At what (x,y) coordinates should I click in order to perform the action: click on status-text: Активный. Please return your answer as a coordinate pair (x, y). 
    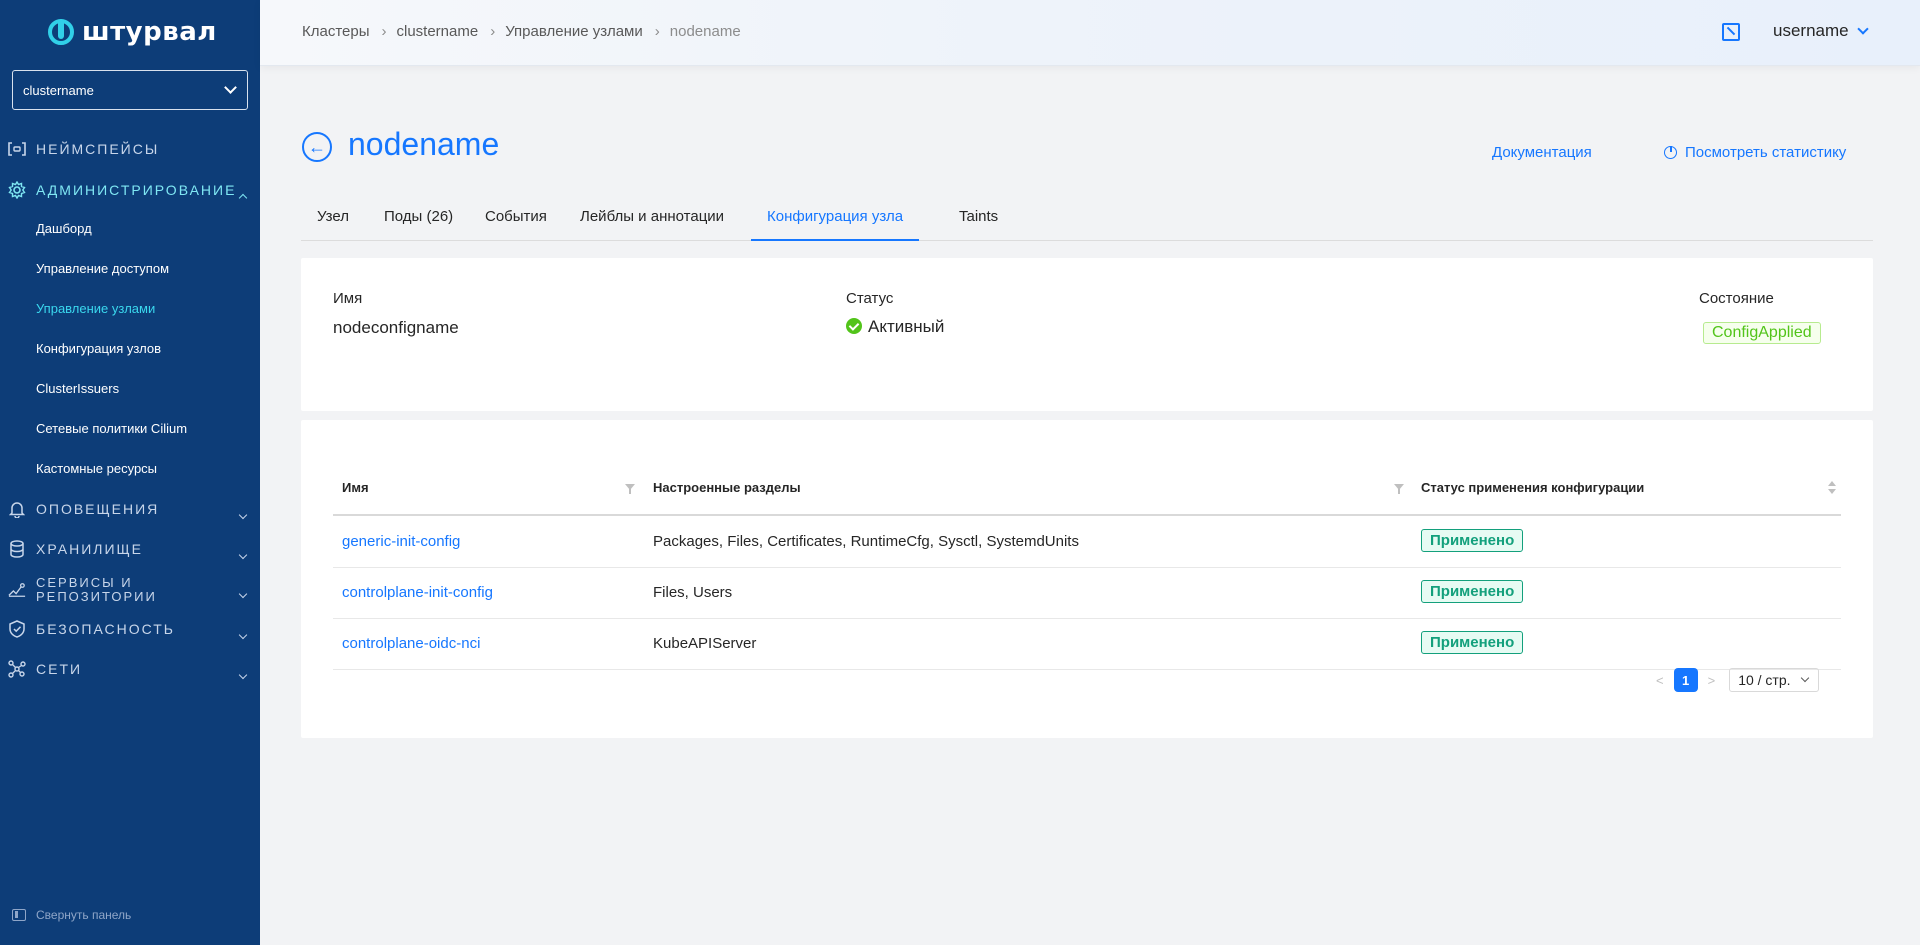
    Looking at the image, I should click on (906, 326).